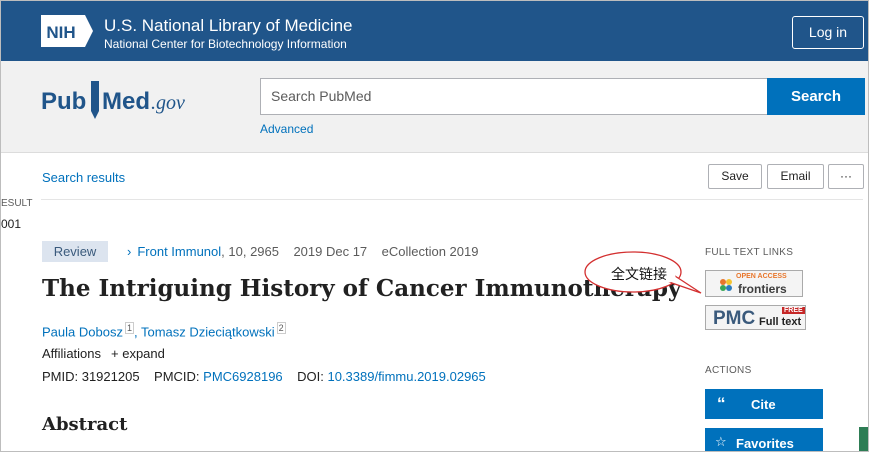  Describe the element at coordinates (765, 443) in the screenshot. I see `favorites-label: Favorites` at that location.